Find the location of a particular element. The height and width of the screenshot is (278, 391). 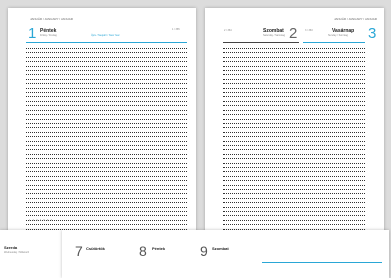

saturday-rule is located at coordinates (261, 42).